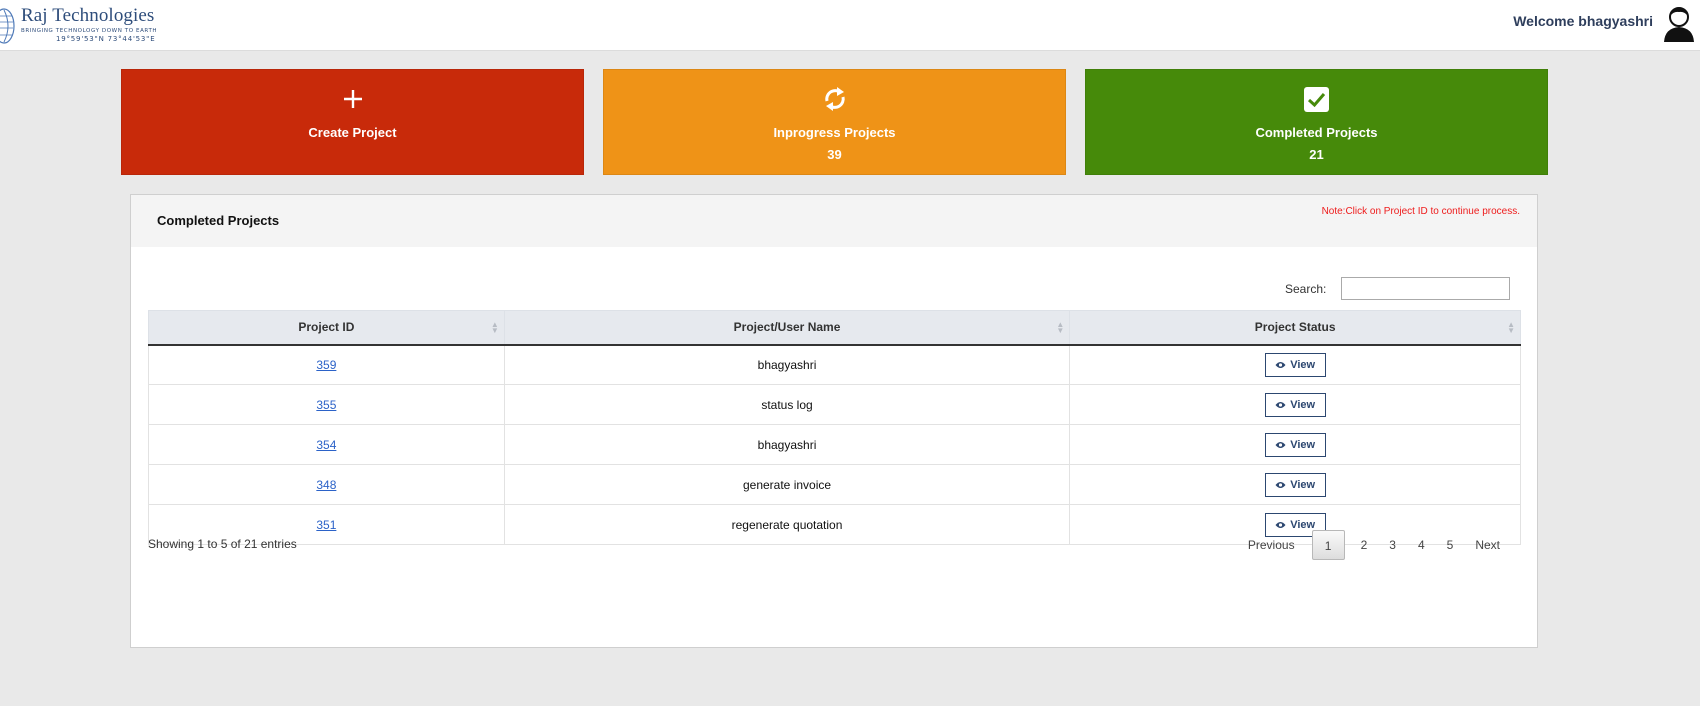  What do you see at coordinates (834, 154) in the screenshot?
I see `inprogress-projects-count: 39` at bounding box center [834, 154].